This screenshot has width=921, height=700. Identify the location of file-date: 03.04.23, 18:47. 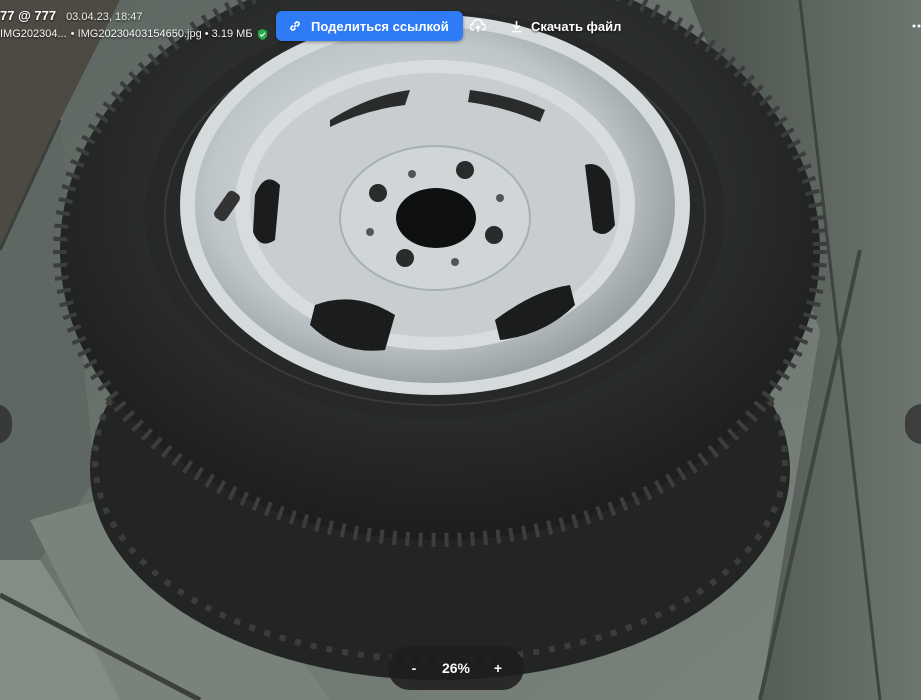
(104, 17).